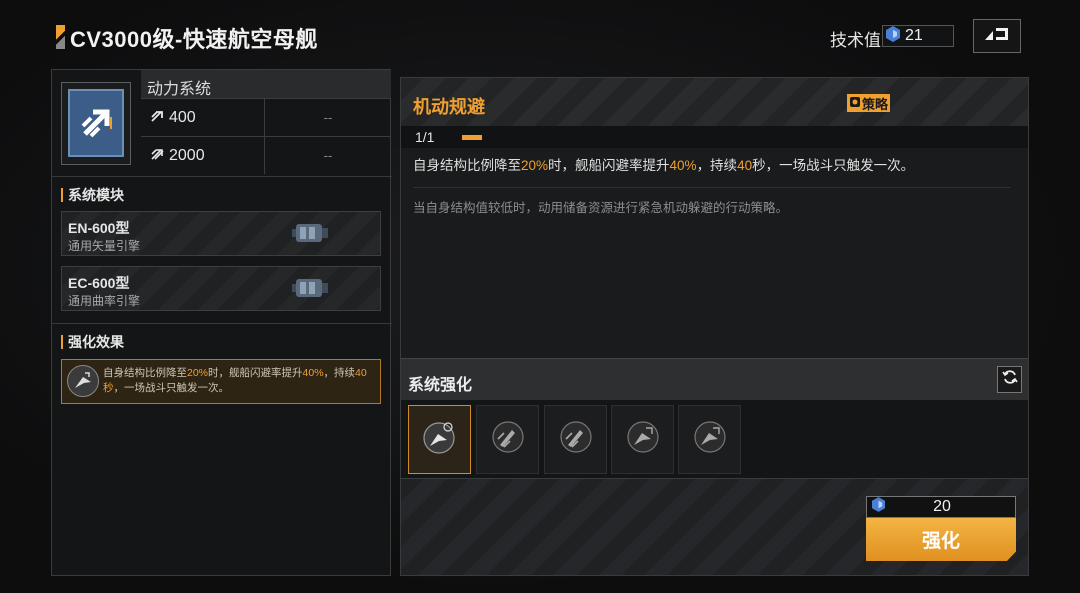 Image resolution: width=1080 pixels, height=593 pixels. Describe the element at coordinates (221, 233) in the screenshot. I see `module-item: EN-600型 通用矢量引擎` at that location.